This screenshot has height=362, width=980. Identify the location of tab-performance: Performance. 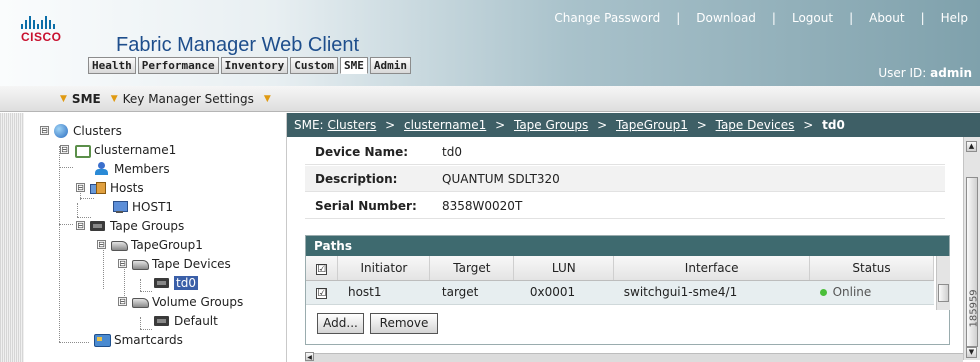
(178, 65).